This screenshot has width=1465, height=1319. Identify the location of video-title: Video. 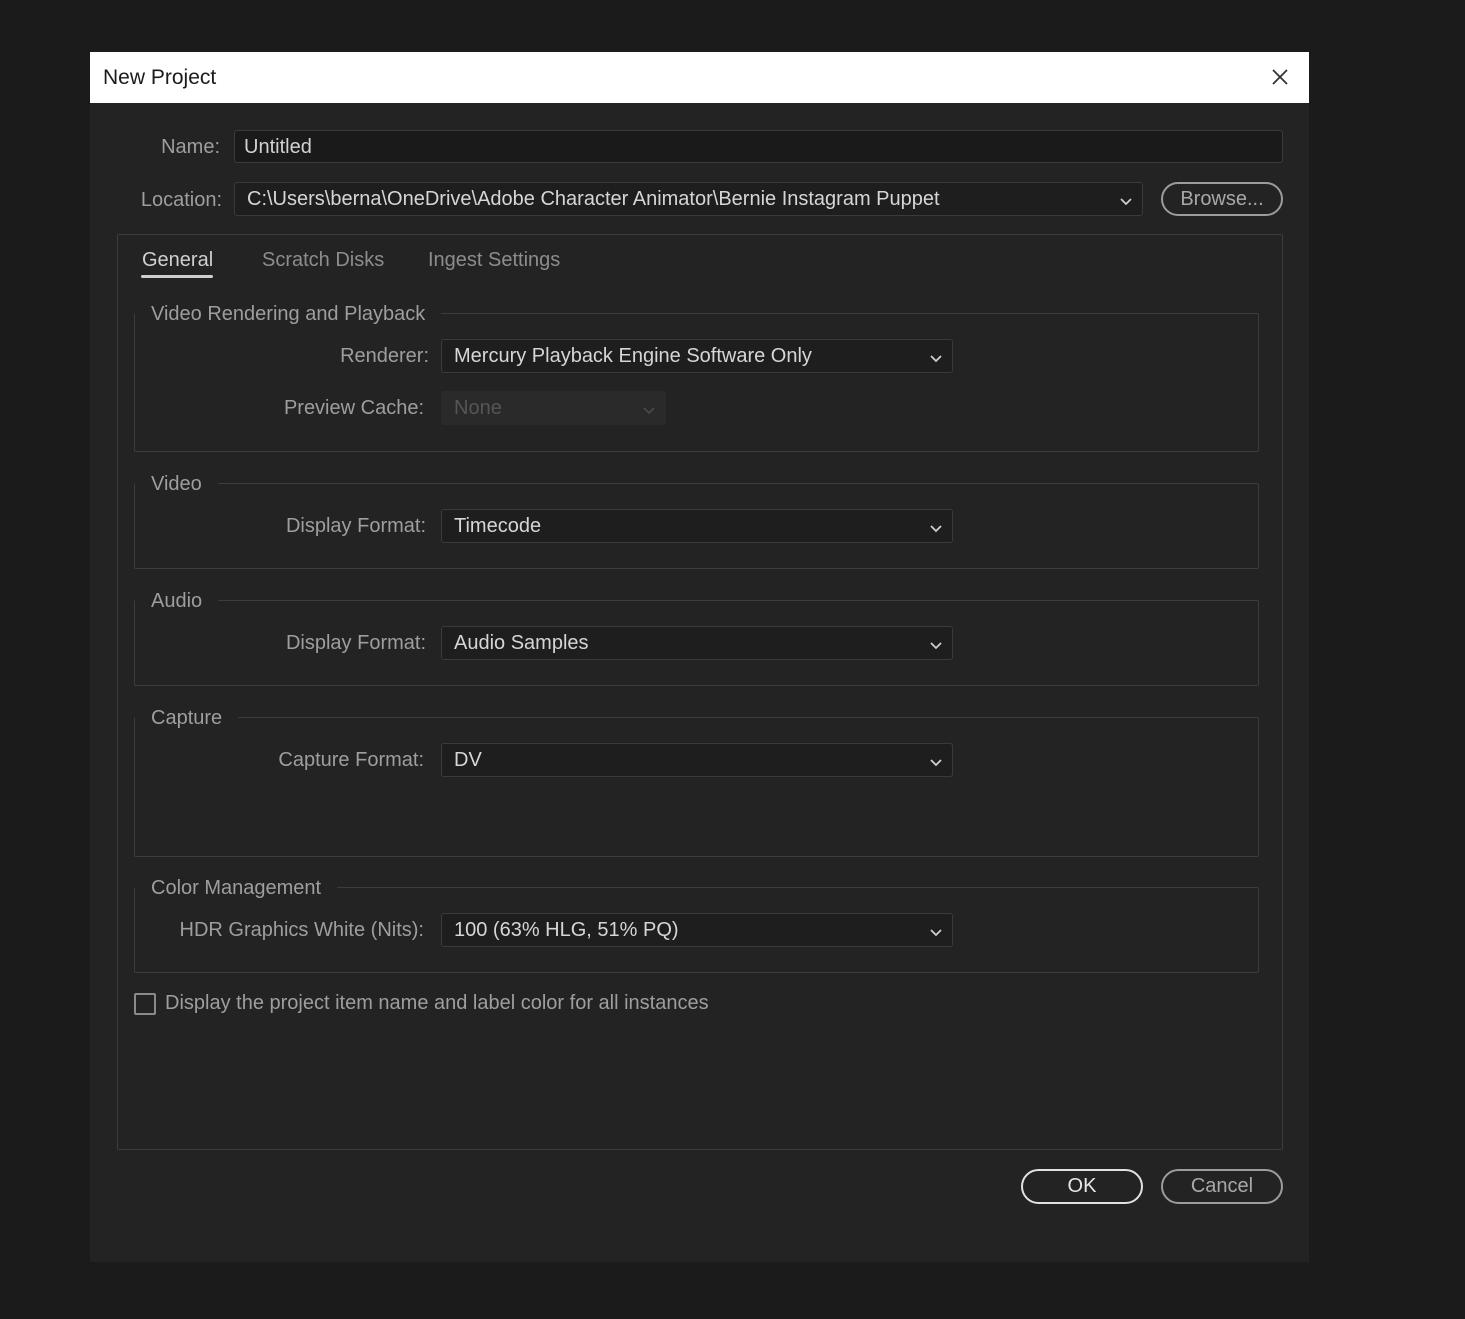
(176, 484).